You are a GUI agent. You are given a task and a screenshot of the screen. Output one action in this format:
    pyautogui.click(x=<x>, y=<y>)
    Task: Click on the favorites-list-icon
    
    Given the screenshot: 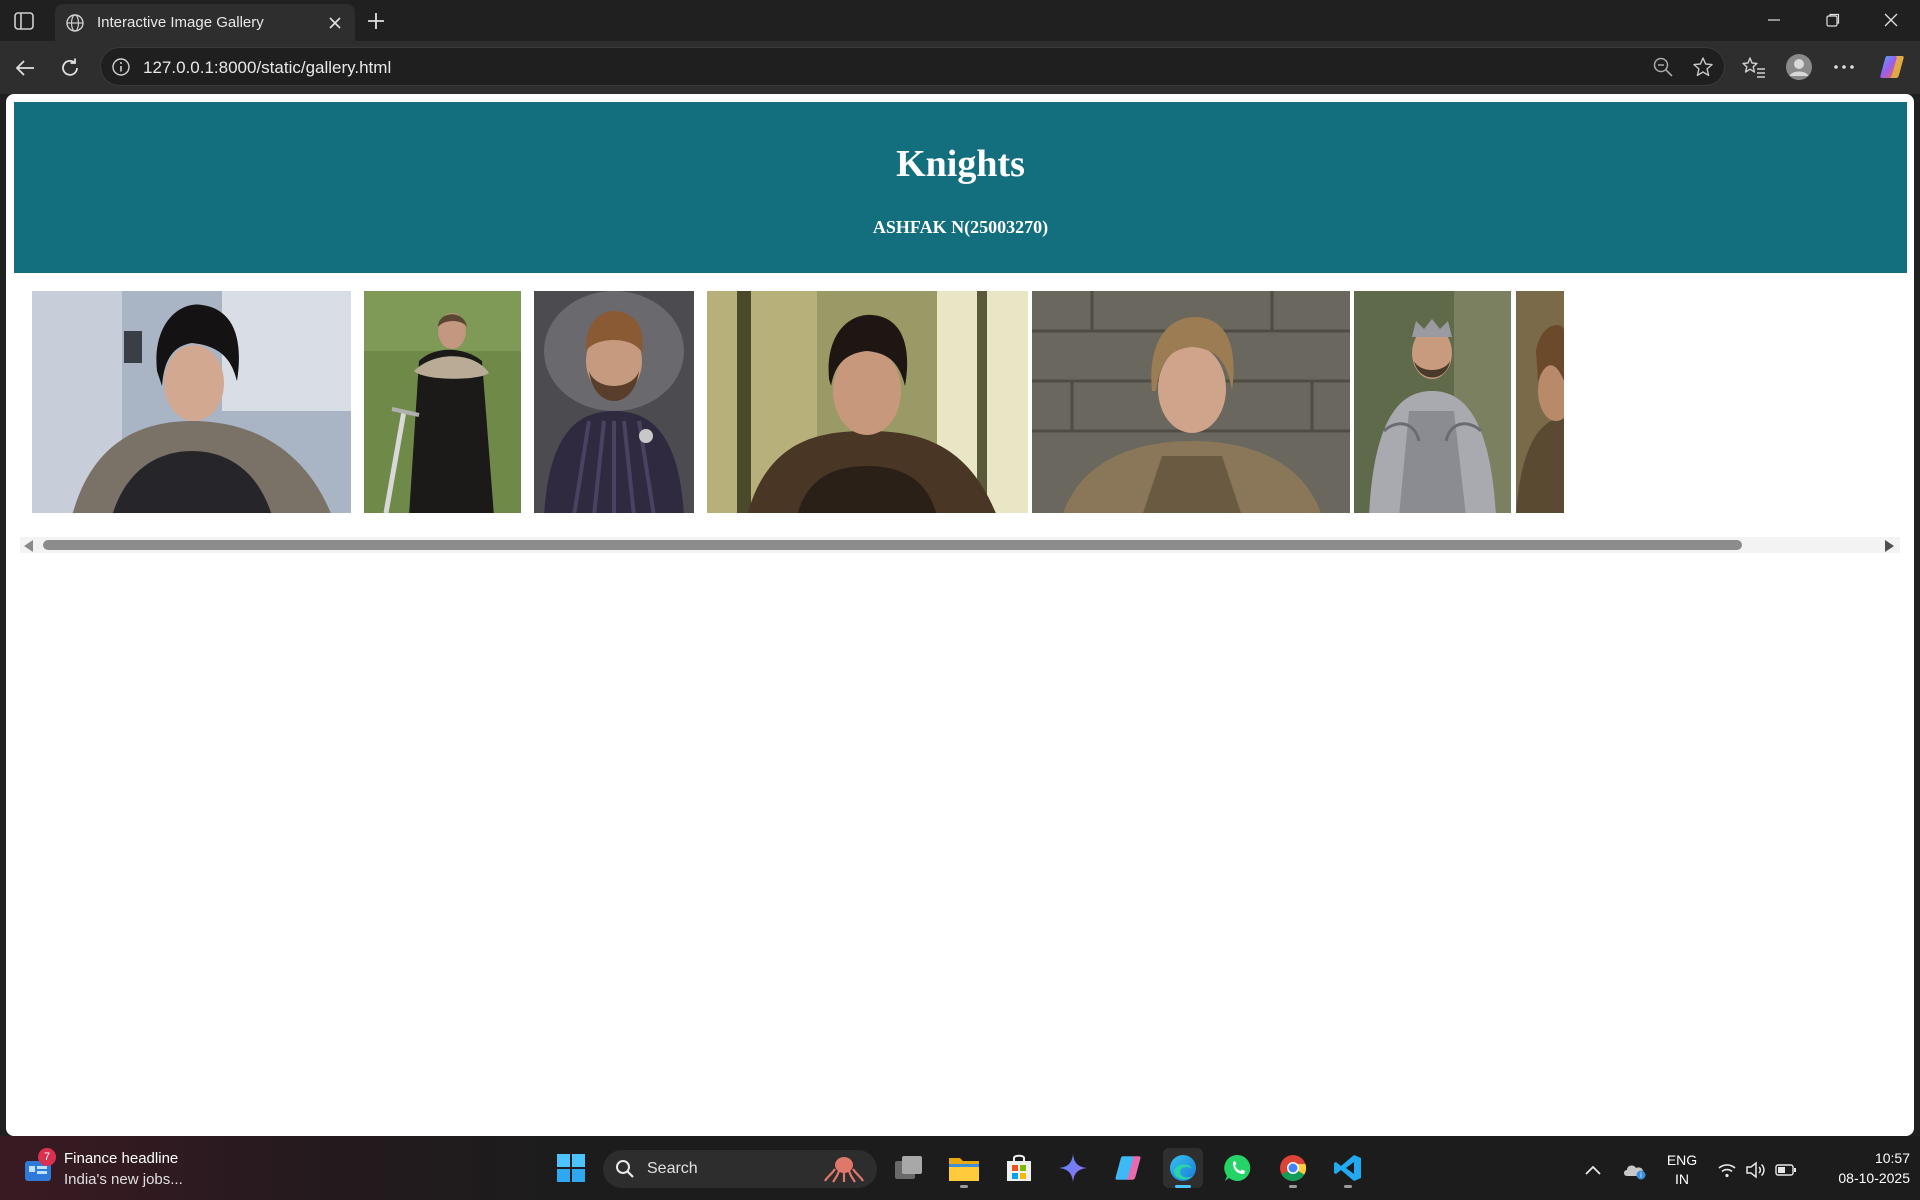 What is the action you would take?
    pyautogui.click(x=1753, y=67)
    